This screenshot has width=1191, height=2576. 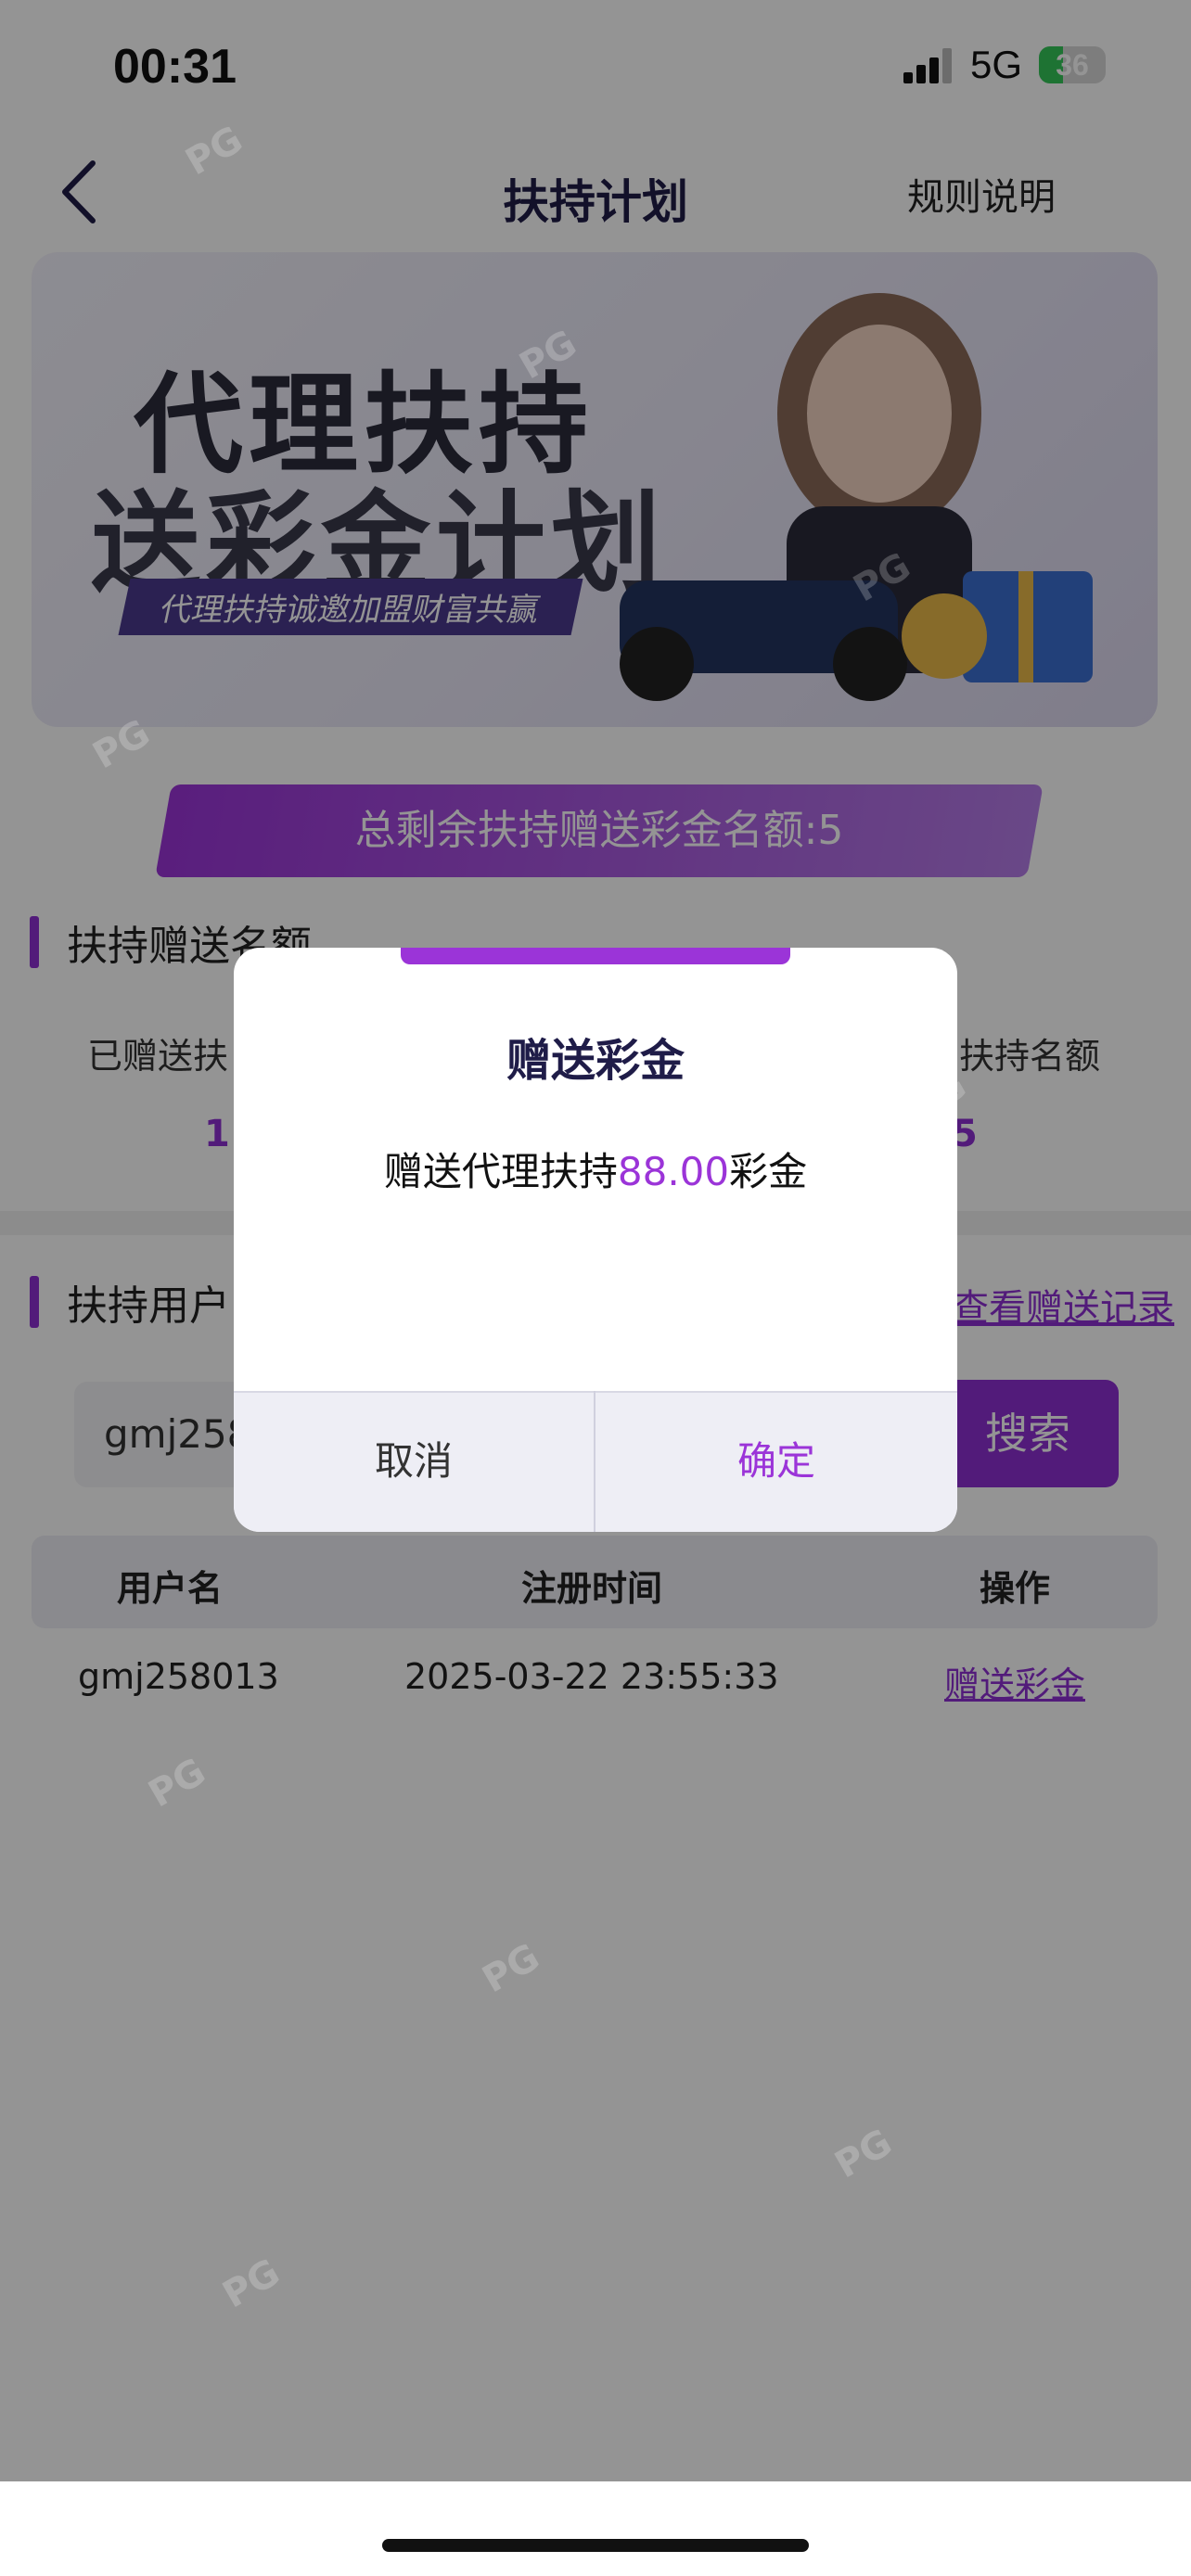 I want to click on dialog-accent-bar, so click(x=595, y=956).